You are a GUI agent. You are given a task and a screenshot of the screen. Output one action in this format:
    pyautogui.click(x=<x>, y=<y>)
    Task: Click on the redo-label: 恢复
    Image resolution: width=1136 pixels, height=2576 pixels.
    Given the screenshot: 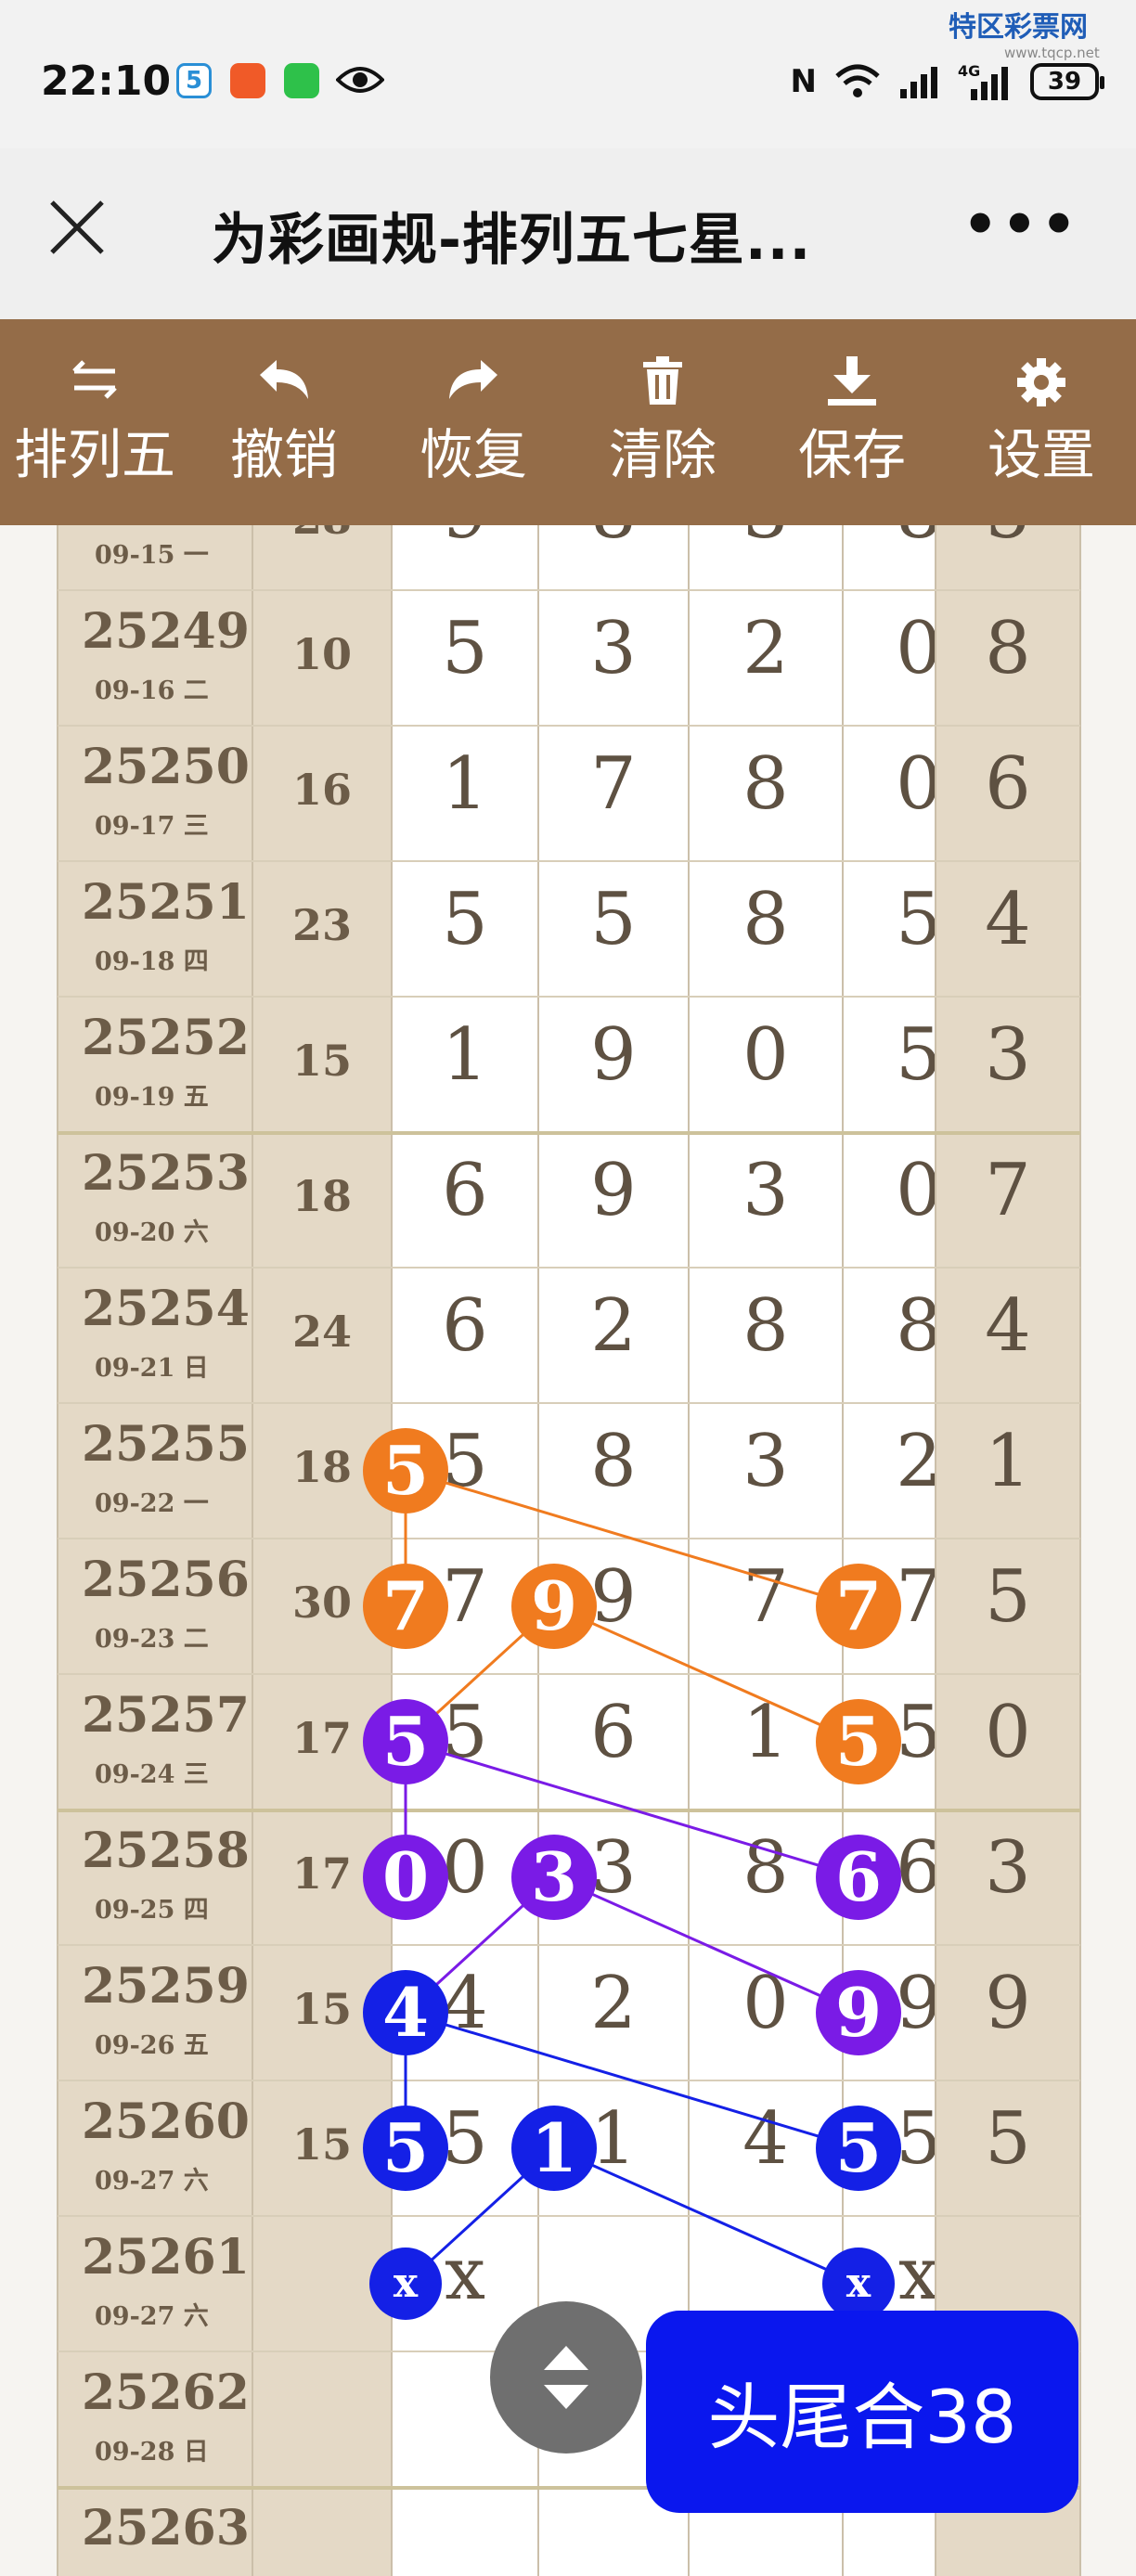 What is the action you would take?
    pyautogui.click(x=473, y=454)
    